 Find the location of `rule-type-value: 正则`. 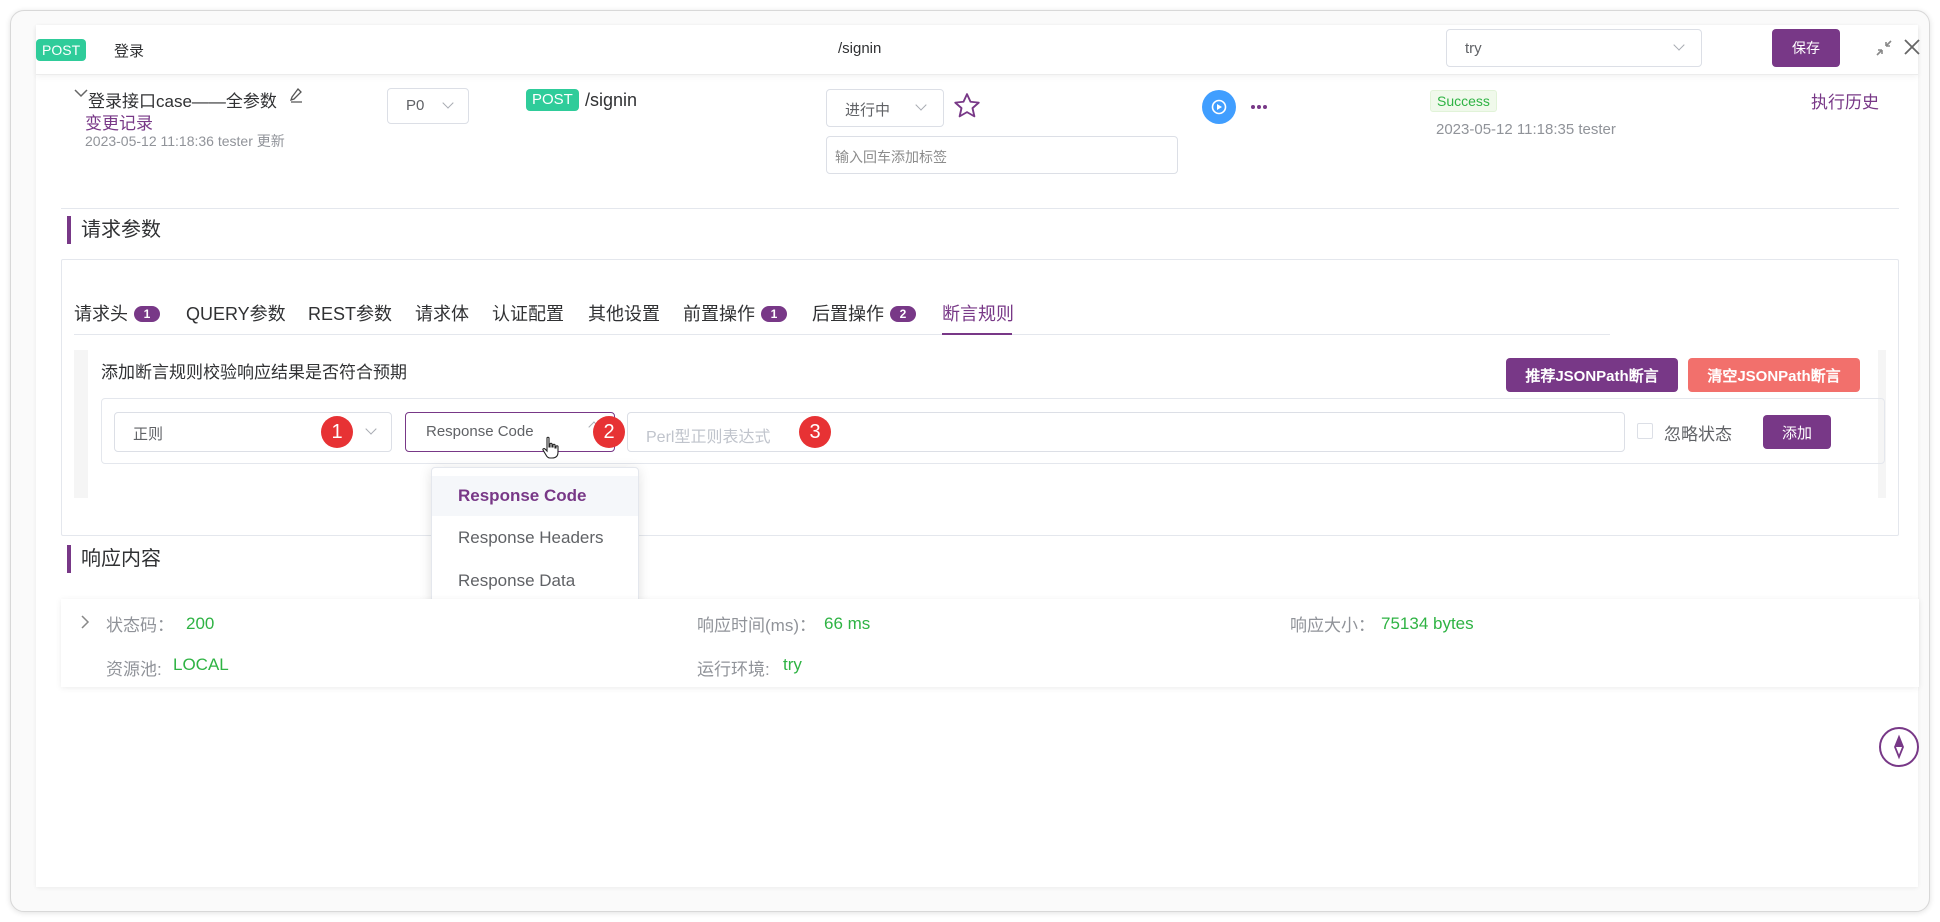

rule-type-value: 正则 is located at coordinates (148, 434).